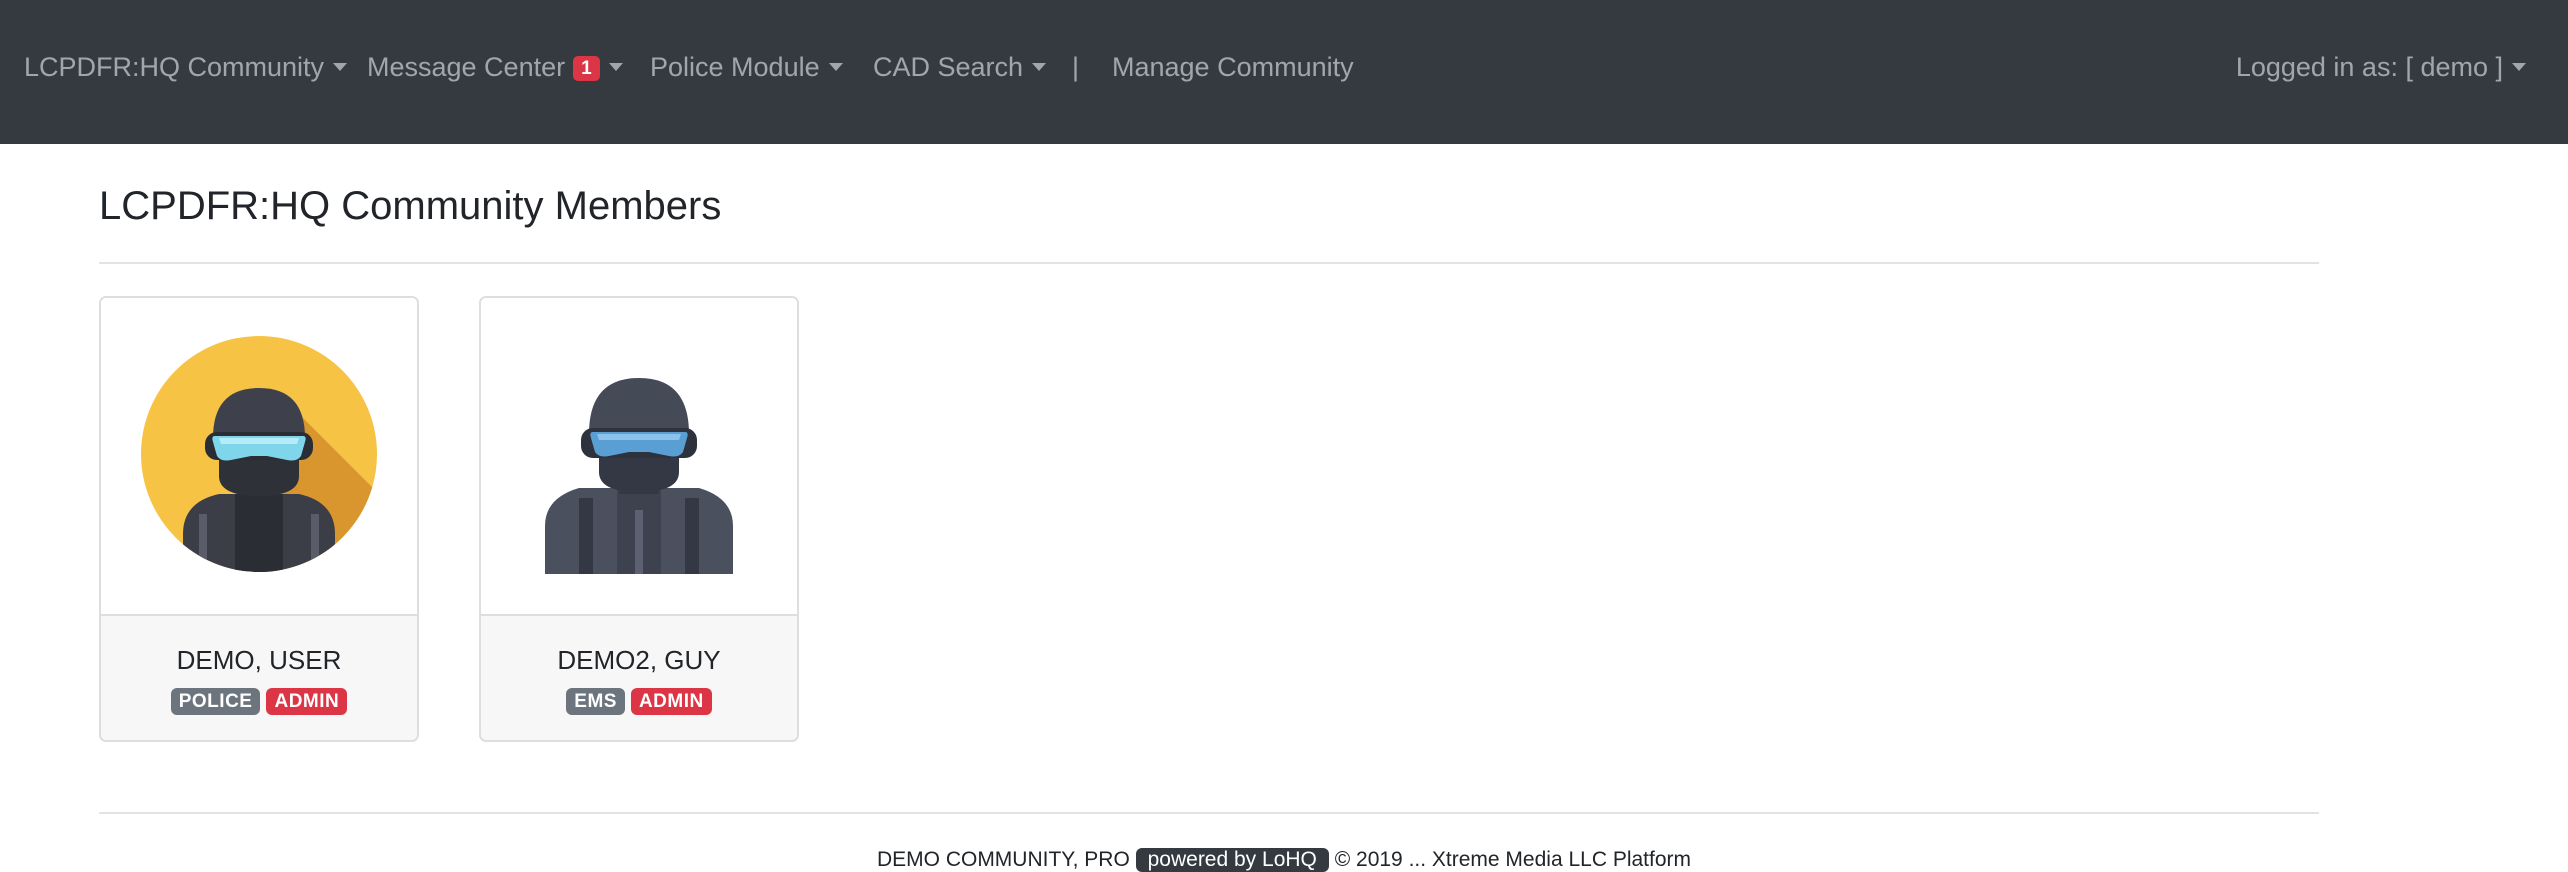  I want to click on message-count-badge: 1, so click(586, 68).